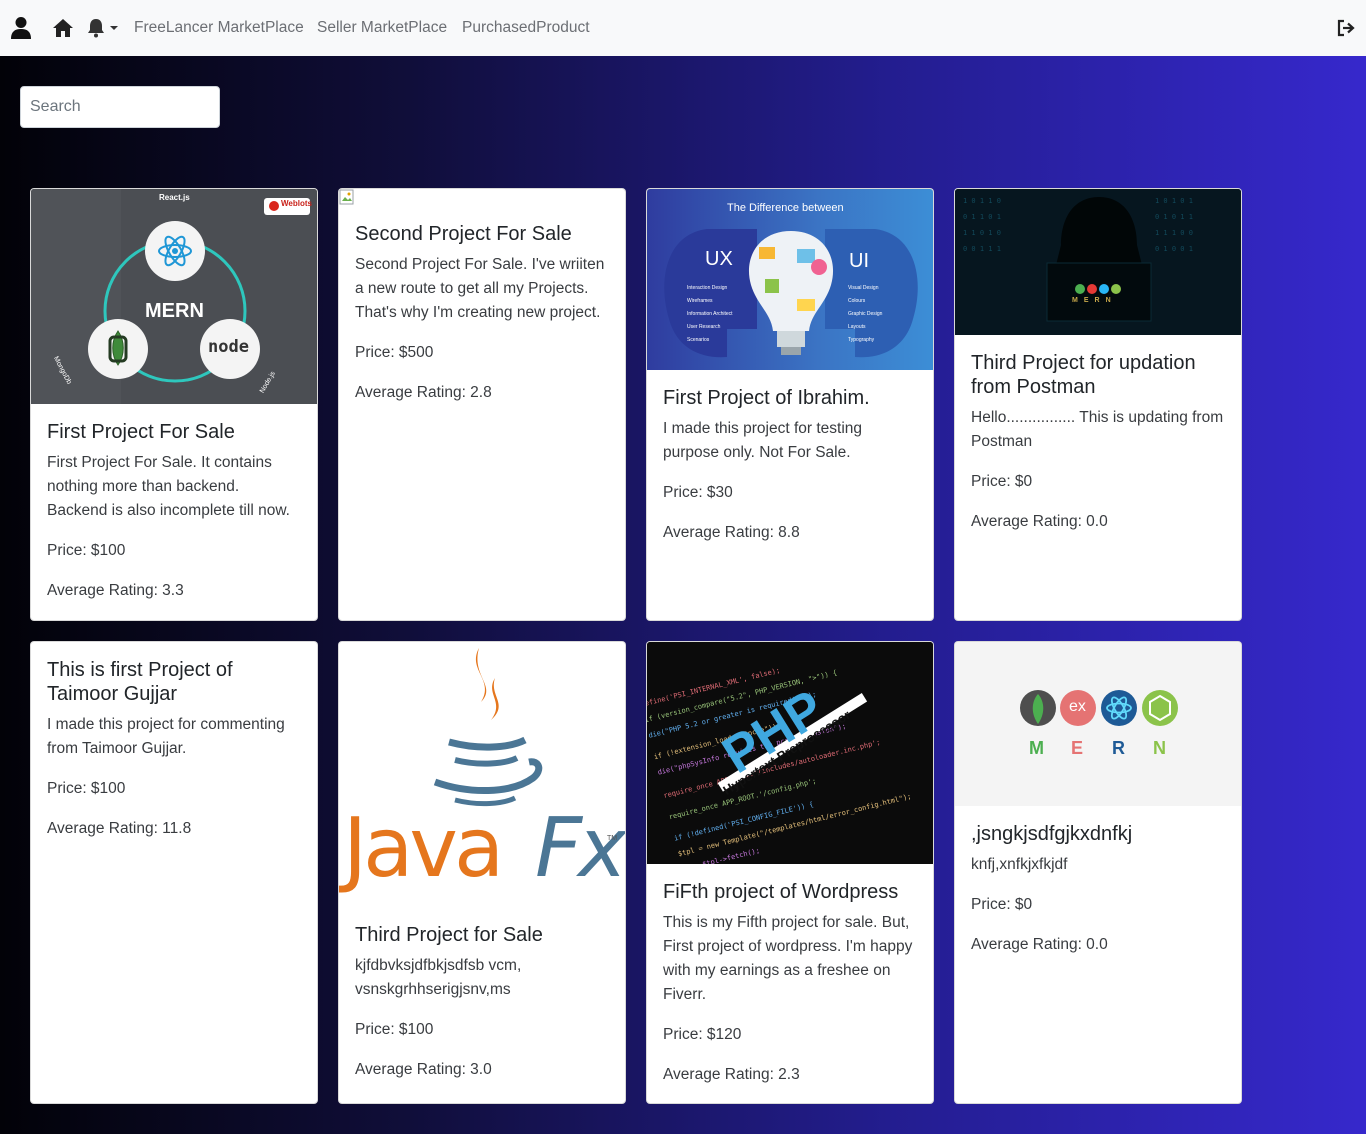 This screenshot has height=1134, width=1366. I want to click on ui-item: Graphic Design, so click(865, 314).